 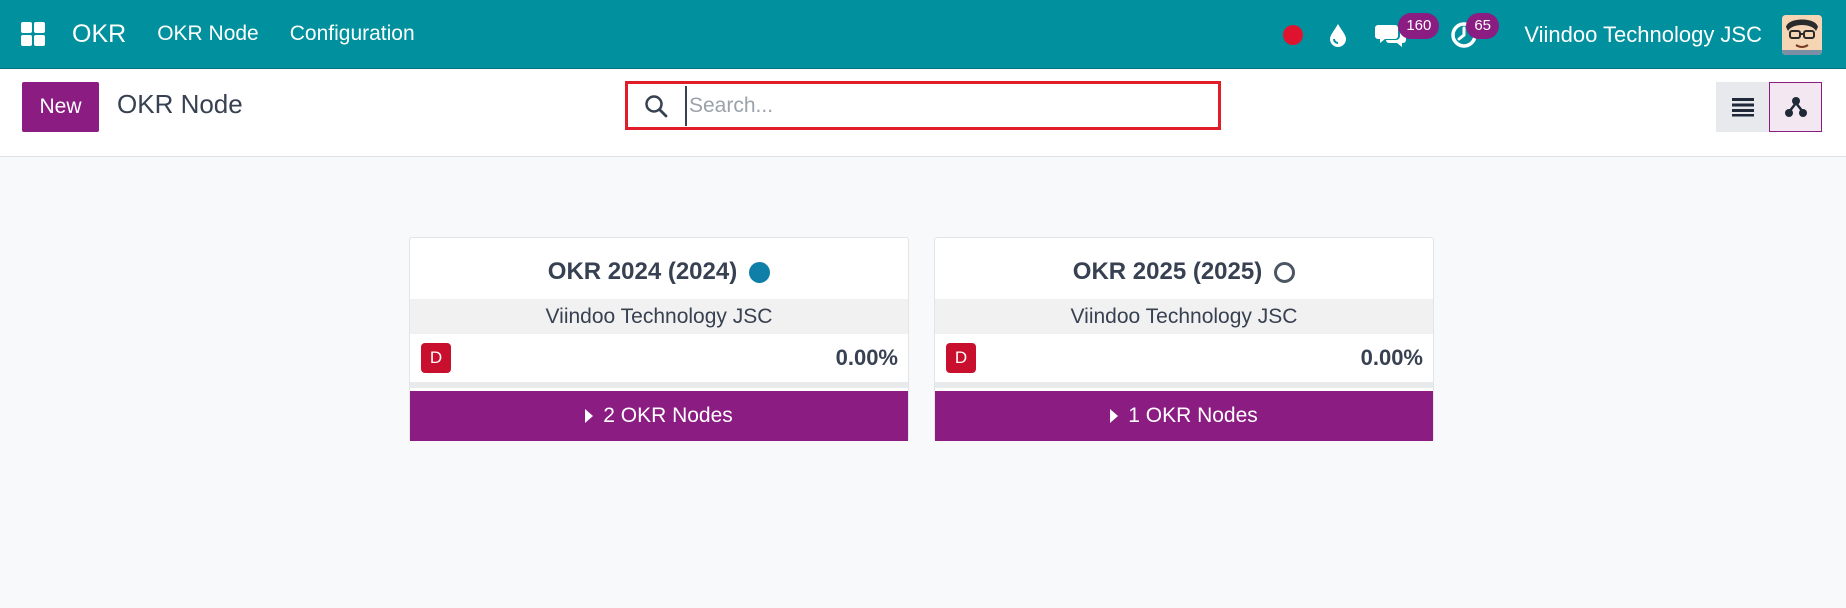 I want to click on systray: 160 65 Viindoo Technology JSC, so click(x=1558, y=34).